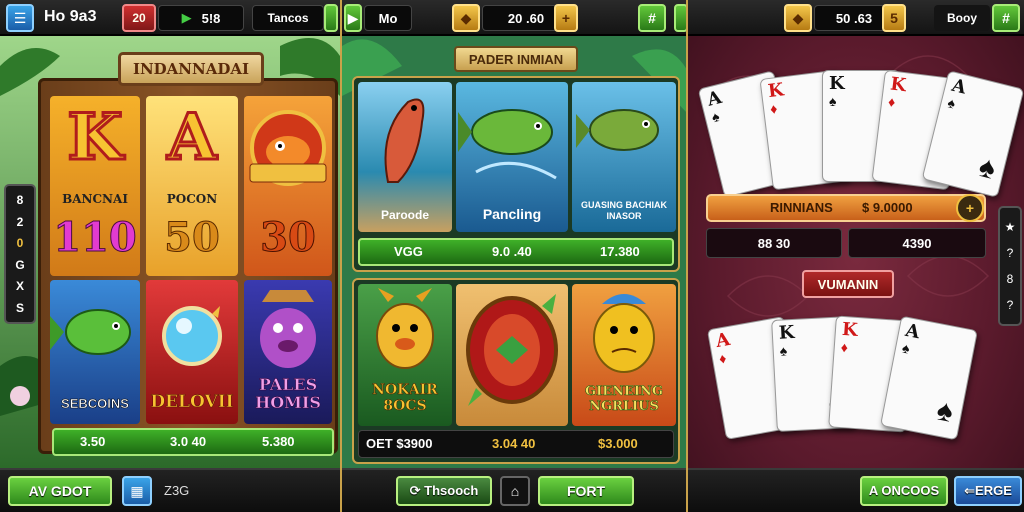 The width and height of the screenshot is (1024, 512). I want to click on side-menu-item-1: 8, so click(20, 200).